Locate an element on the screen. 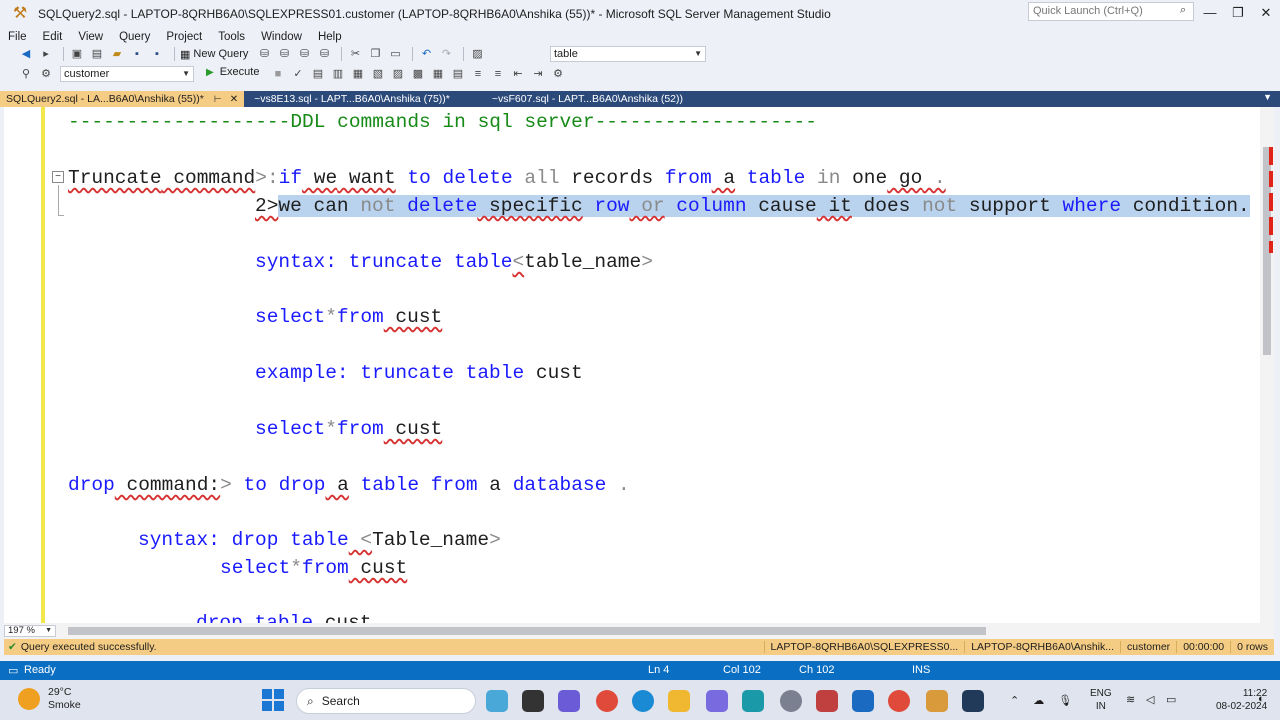 Image resolution: width=1280 pixels, height=720 pixels. microphone-icon: 🎙 is located at coordinates (1065, 700).